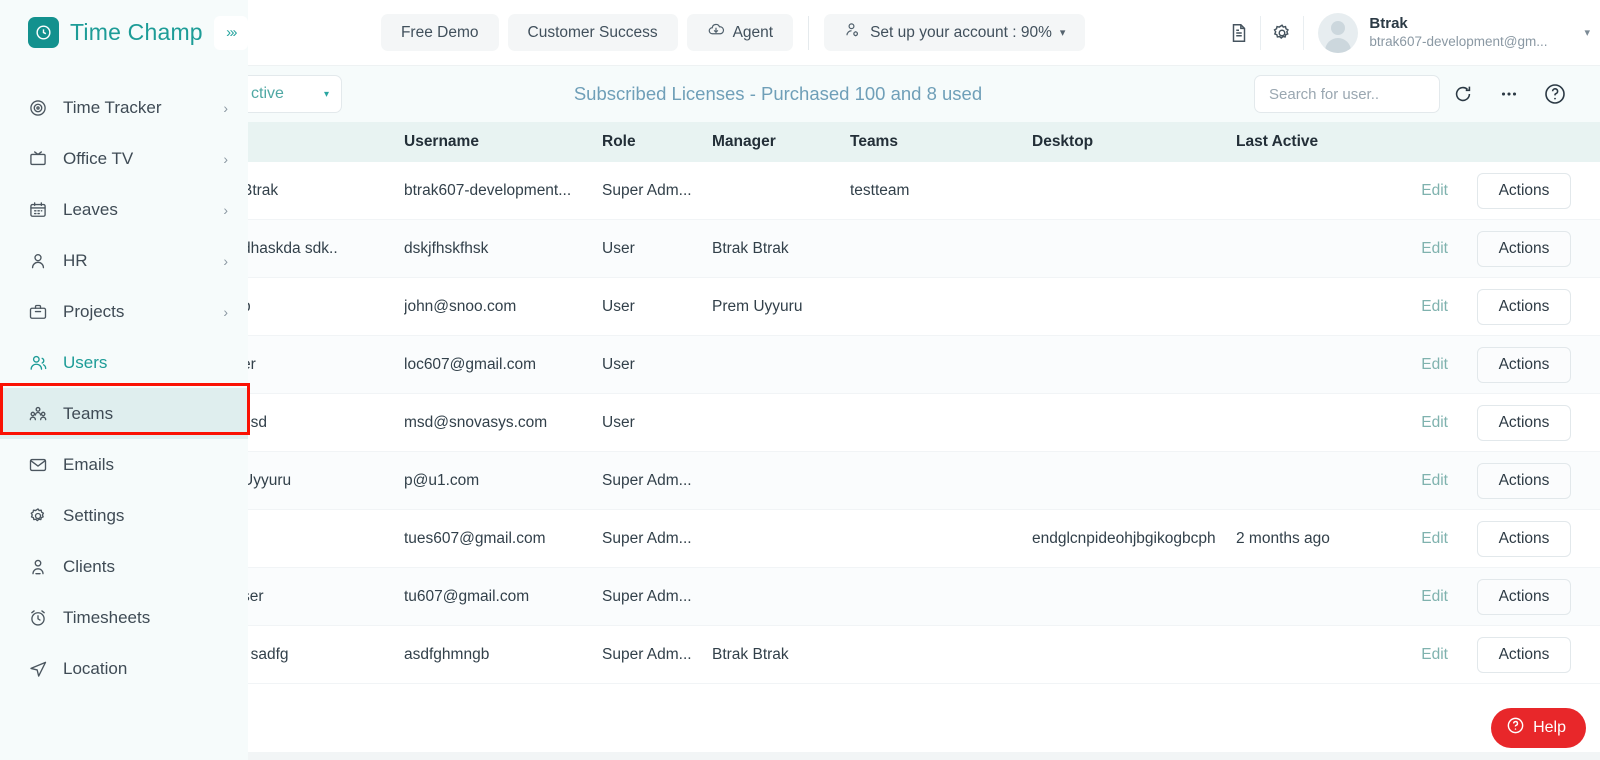 The image size is (1600, 760). I want to click on sidebar-item-settings: Settings, so click(124, 515).